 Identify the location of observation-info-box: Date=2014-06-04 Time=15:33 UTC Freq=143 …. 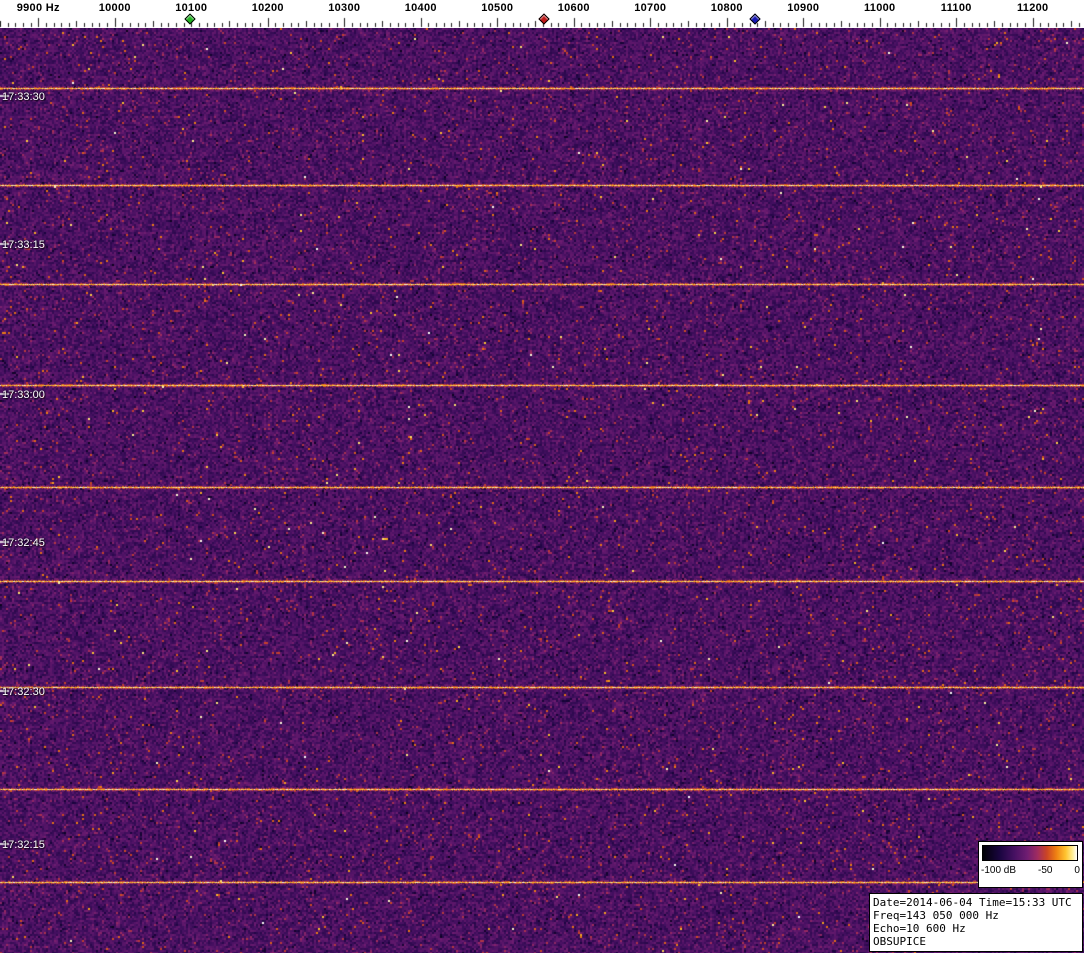
(976, 922).